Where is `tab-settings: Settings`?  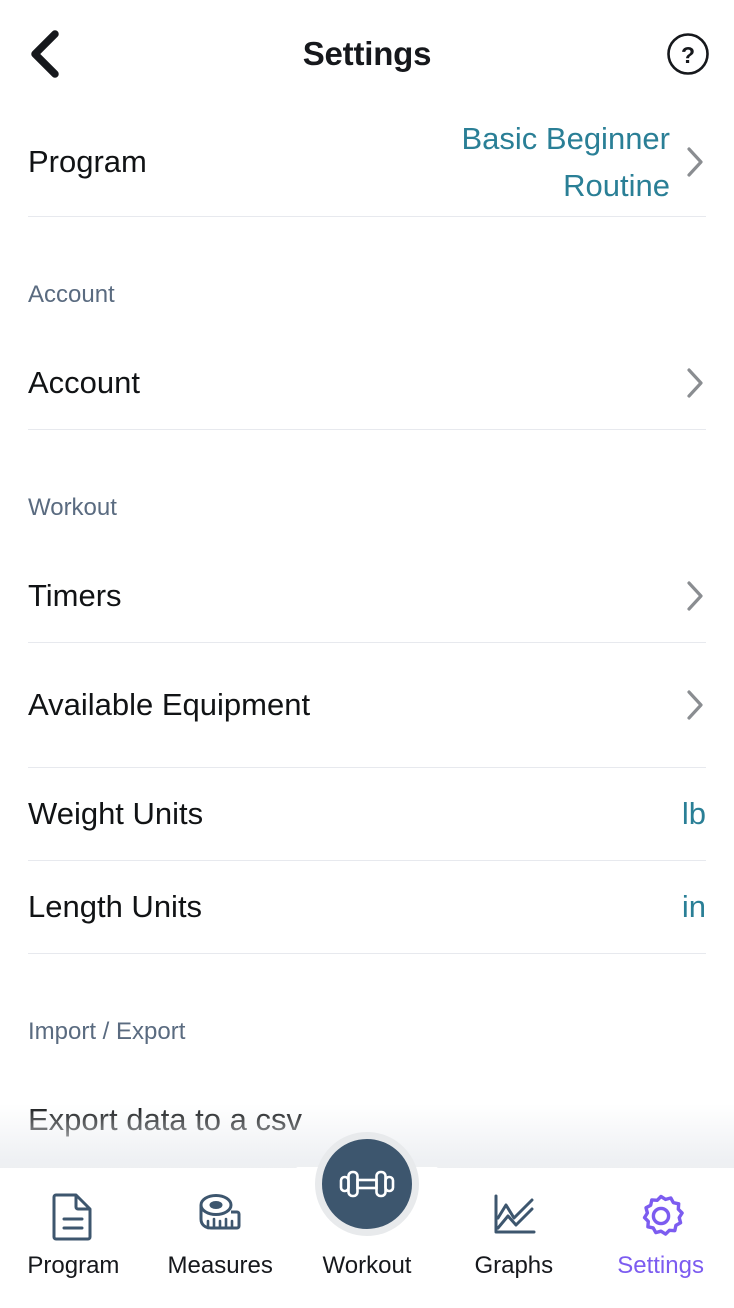
tab-settings: Settings is located at coordinates (660, 1235).